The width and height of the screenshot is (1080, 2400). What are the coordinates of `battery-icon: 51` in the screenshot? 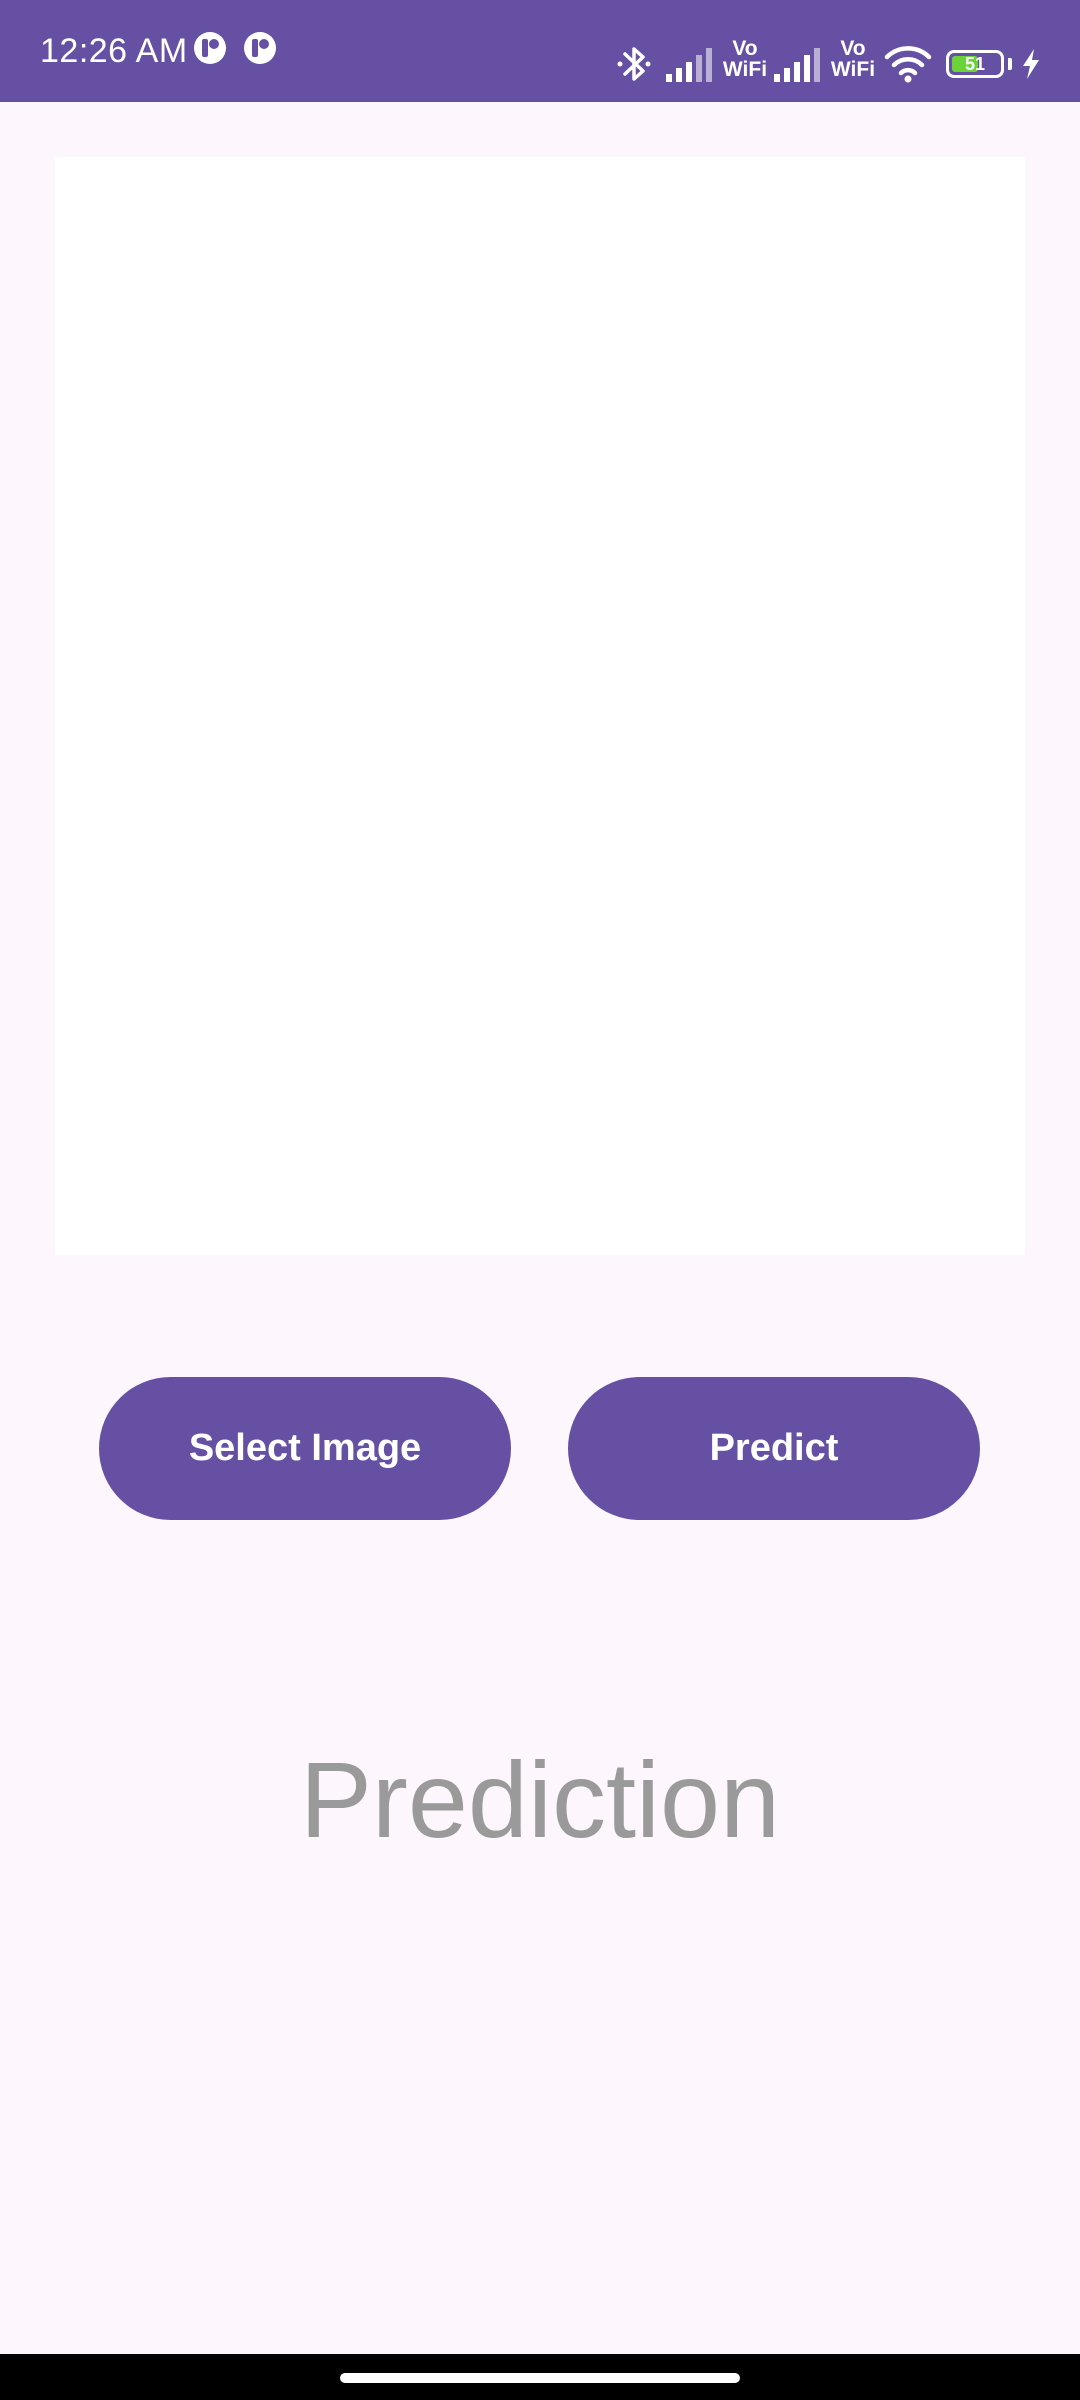 It's located at (975, 64).